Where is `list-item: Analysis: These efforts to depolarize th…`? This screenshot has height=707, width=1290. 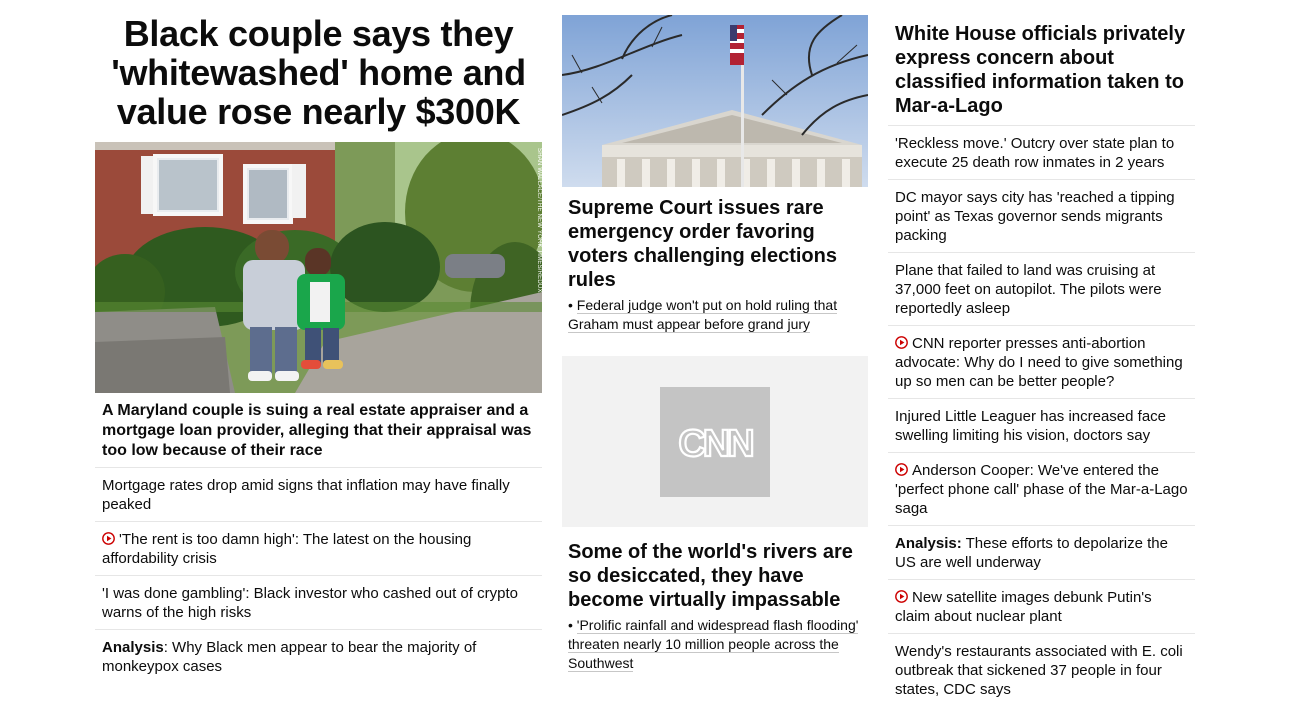
list-item: Analysis: These efforts to depolarize th… is located at coordinates (1041, 552).